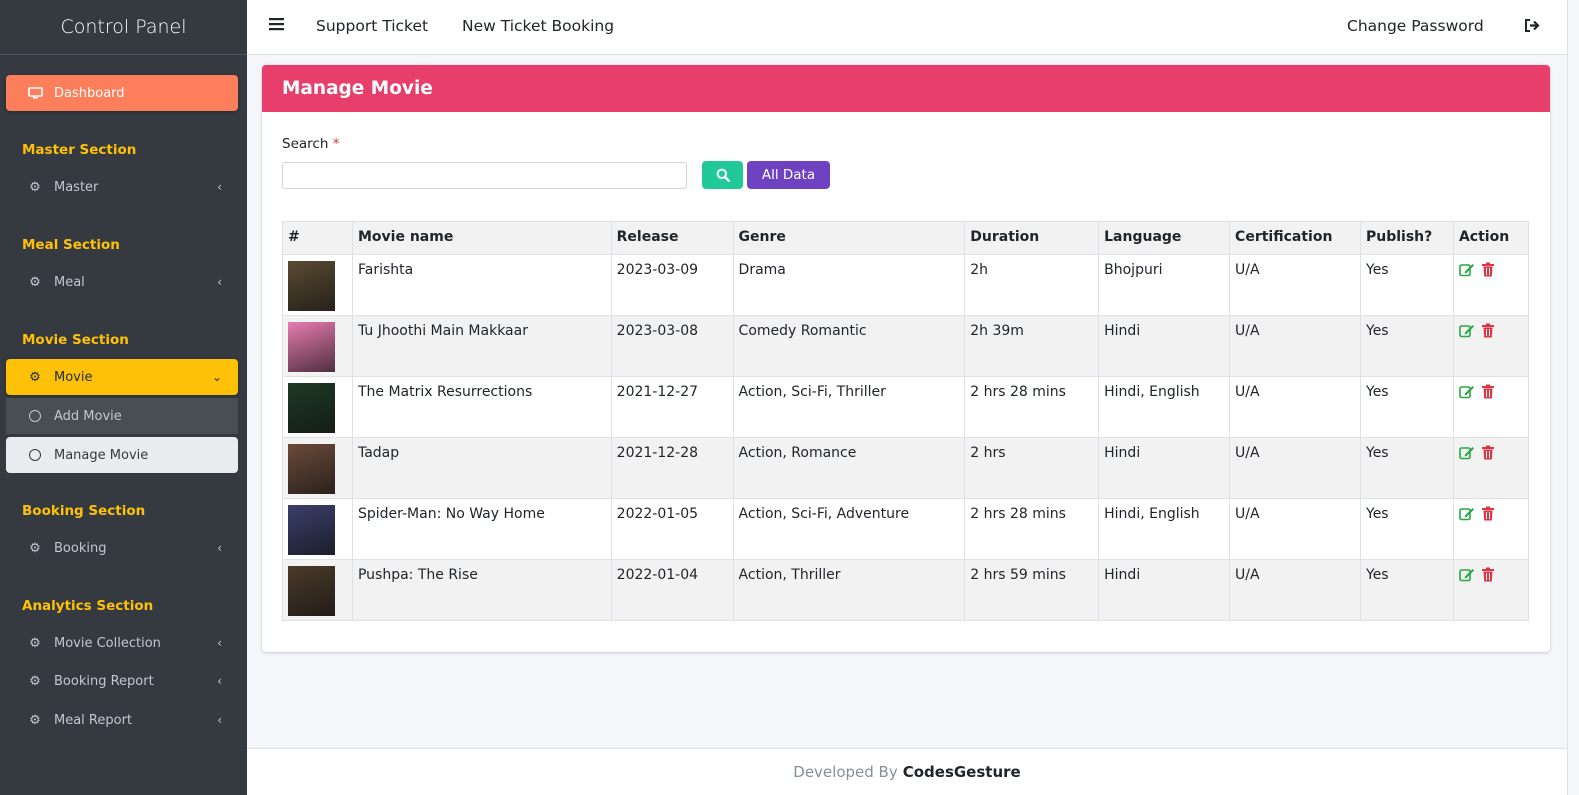 The width and height of the screenshot is (1579, 795). I want to click on release-cell: 2023-03-09, so click(672, 285).